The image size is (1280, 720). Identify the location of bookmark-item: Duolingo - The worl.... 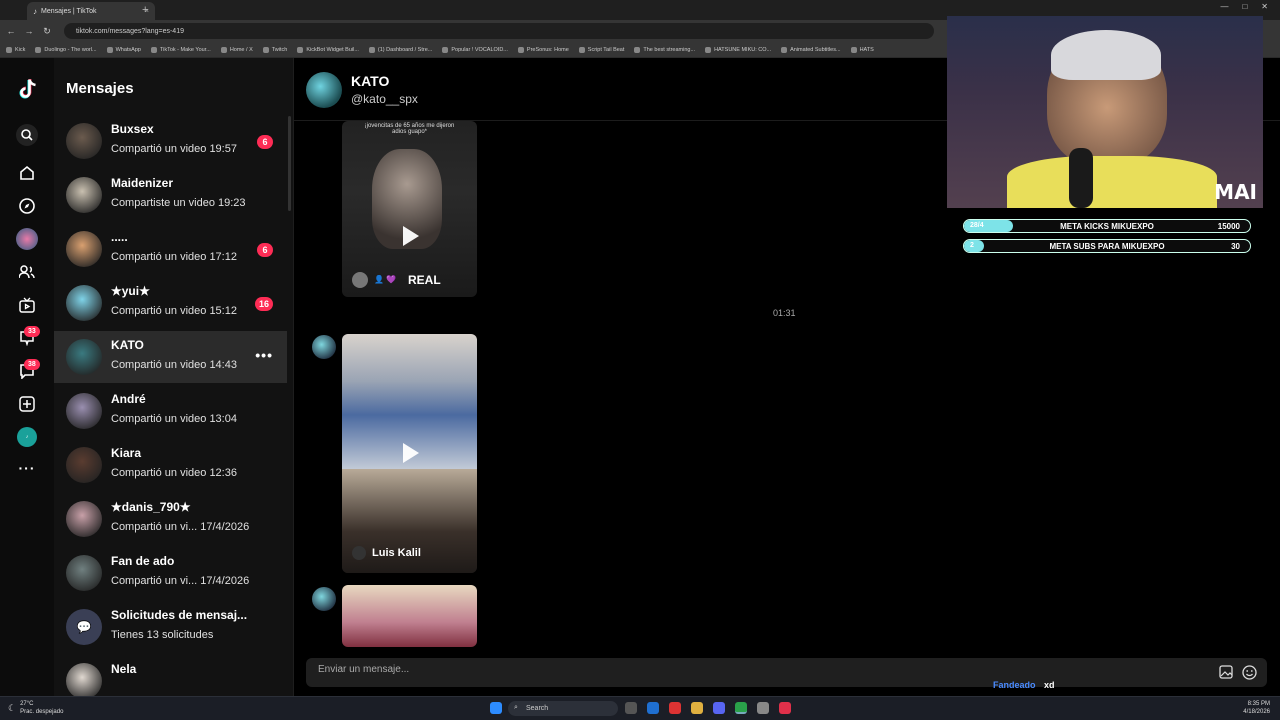
(66, 49).